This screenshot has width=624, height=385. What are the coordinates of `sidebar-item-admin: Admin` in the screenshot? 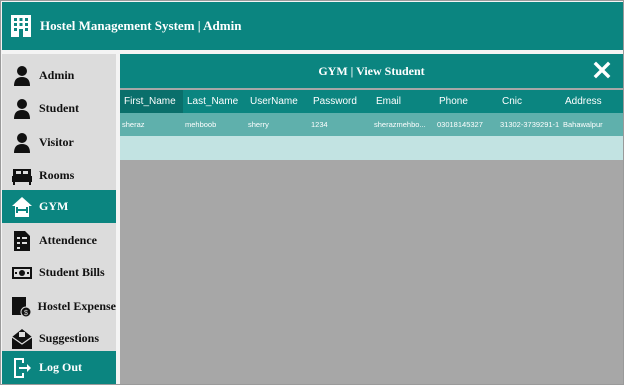 It's located at (59, 75).